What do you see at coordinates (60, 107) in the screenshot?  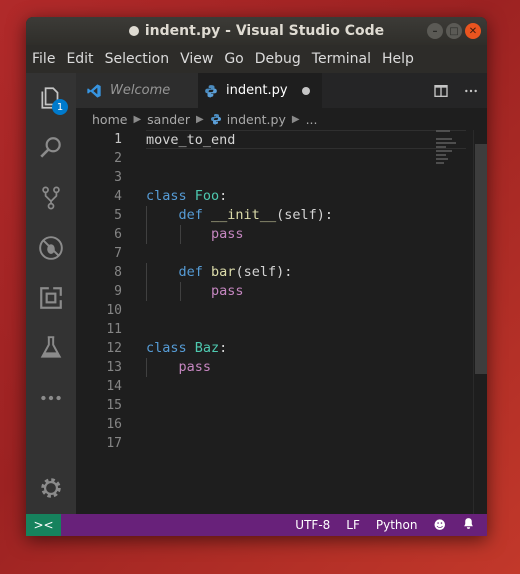 I see `explorer-badge: 1` at bounding box center [60, 107].